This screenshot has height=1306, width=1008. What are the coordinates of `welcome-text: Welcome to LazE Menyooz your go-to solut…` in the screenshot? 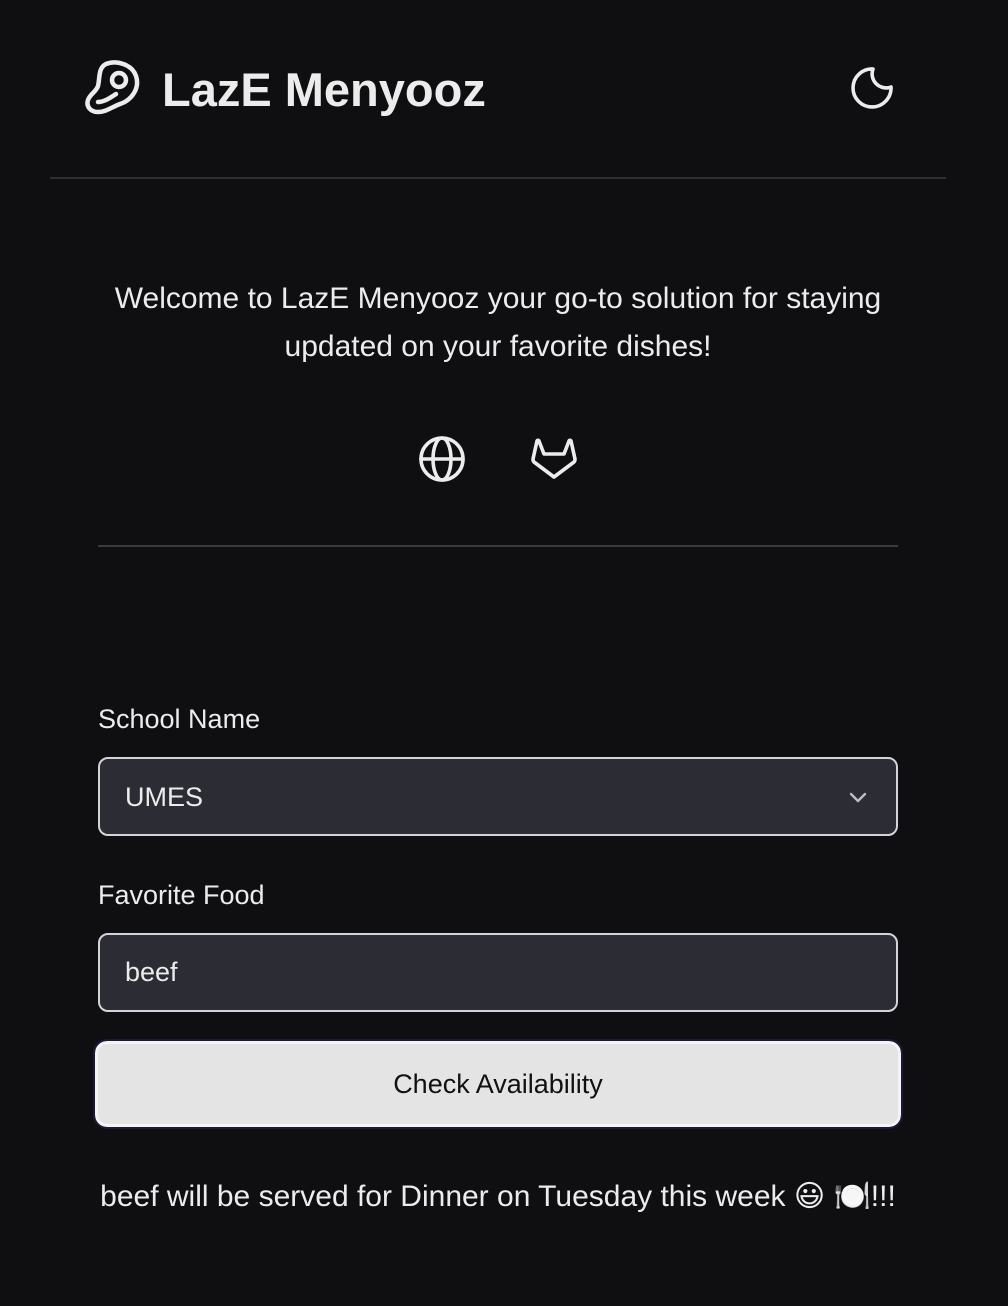 It's located at (498, 322).